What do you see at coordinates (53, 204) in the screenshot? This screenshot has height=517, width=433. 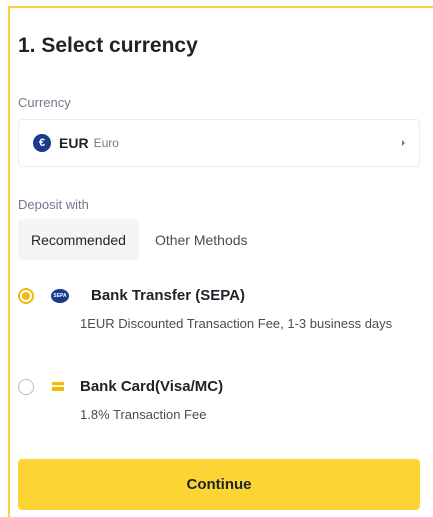 I see `deposit-label: Deposit with` at bounding box center [53, 204].